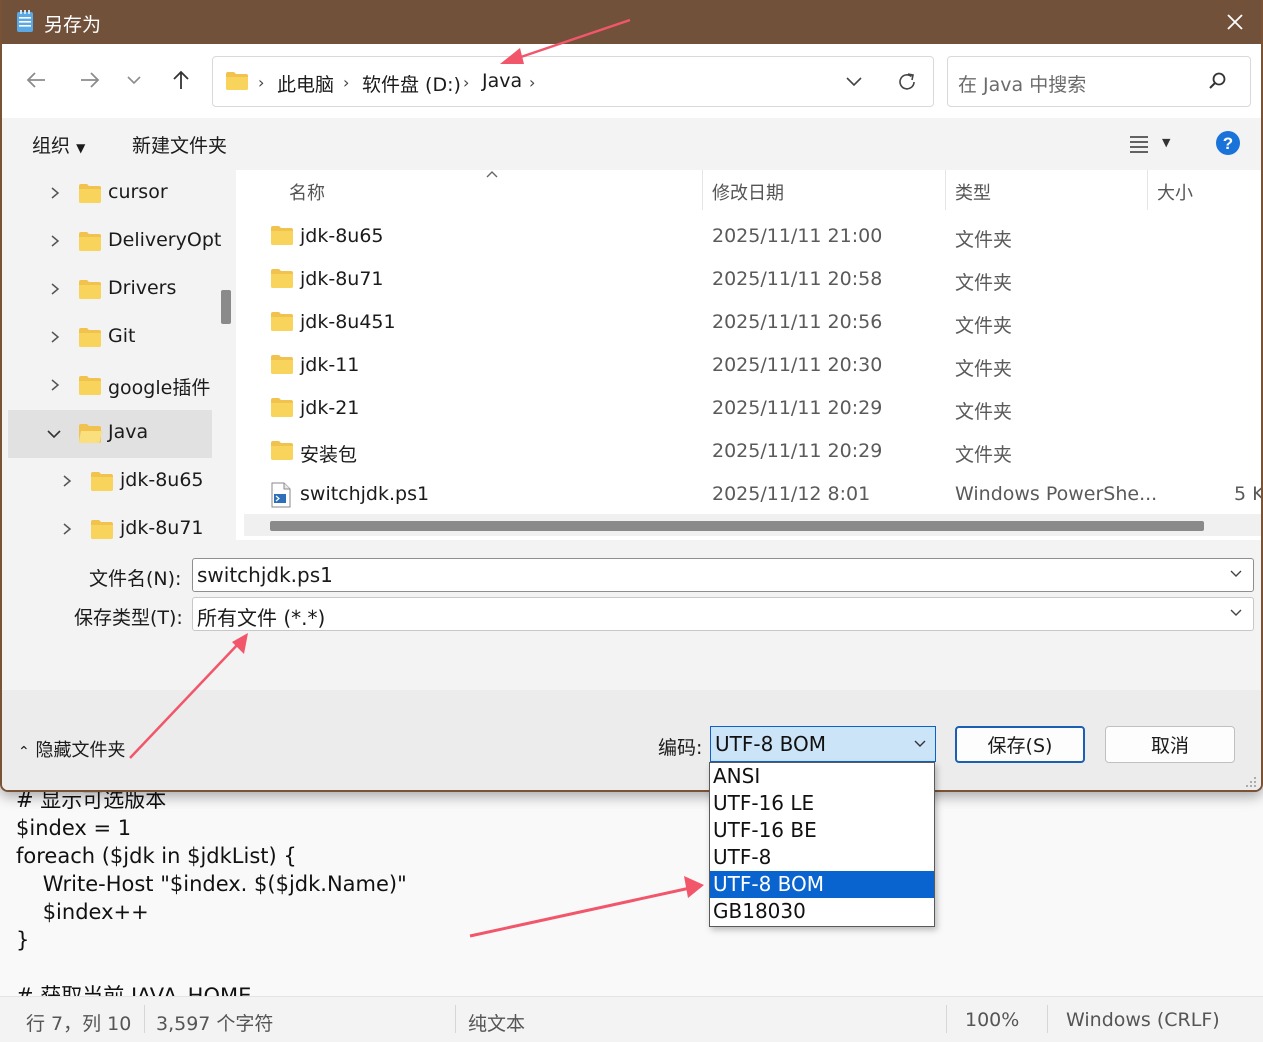 Image resolution: width=1263 pixels, height=1042 pixels. I want to click on tree-item-jdk-8u65: jdk-8u65, so click(110, 482).